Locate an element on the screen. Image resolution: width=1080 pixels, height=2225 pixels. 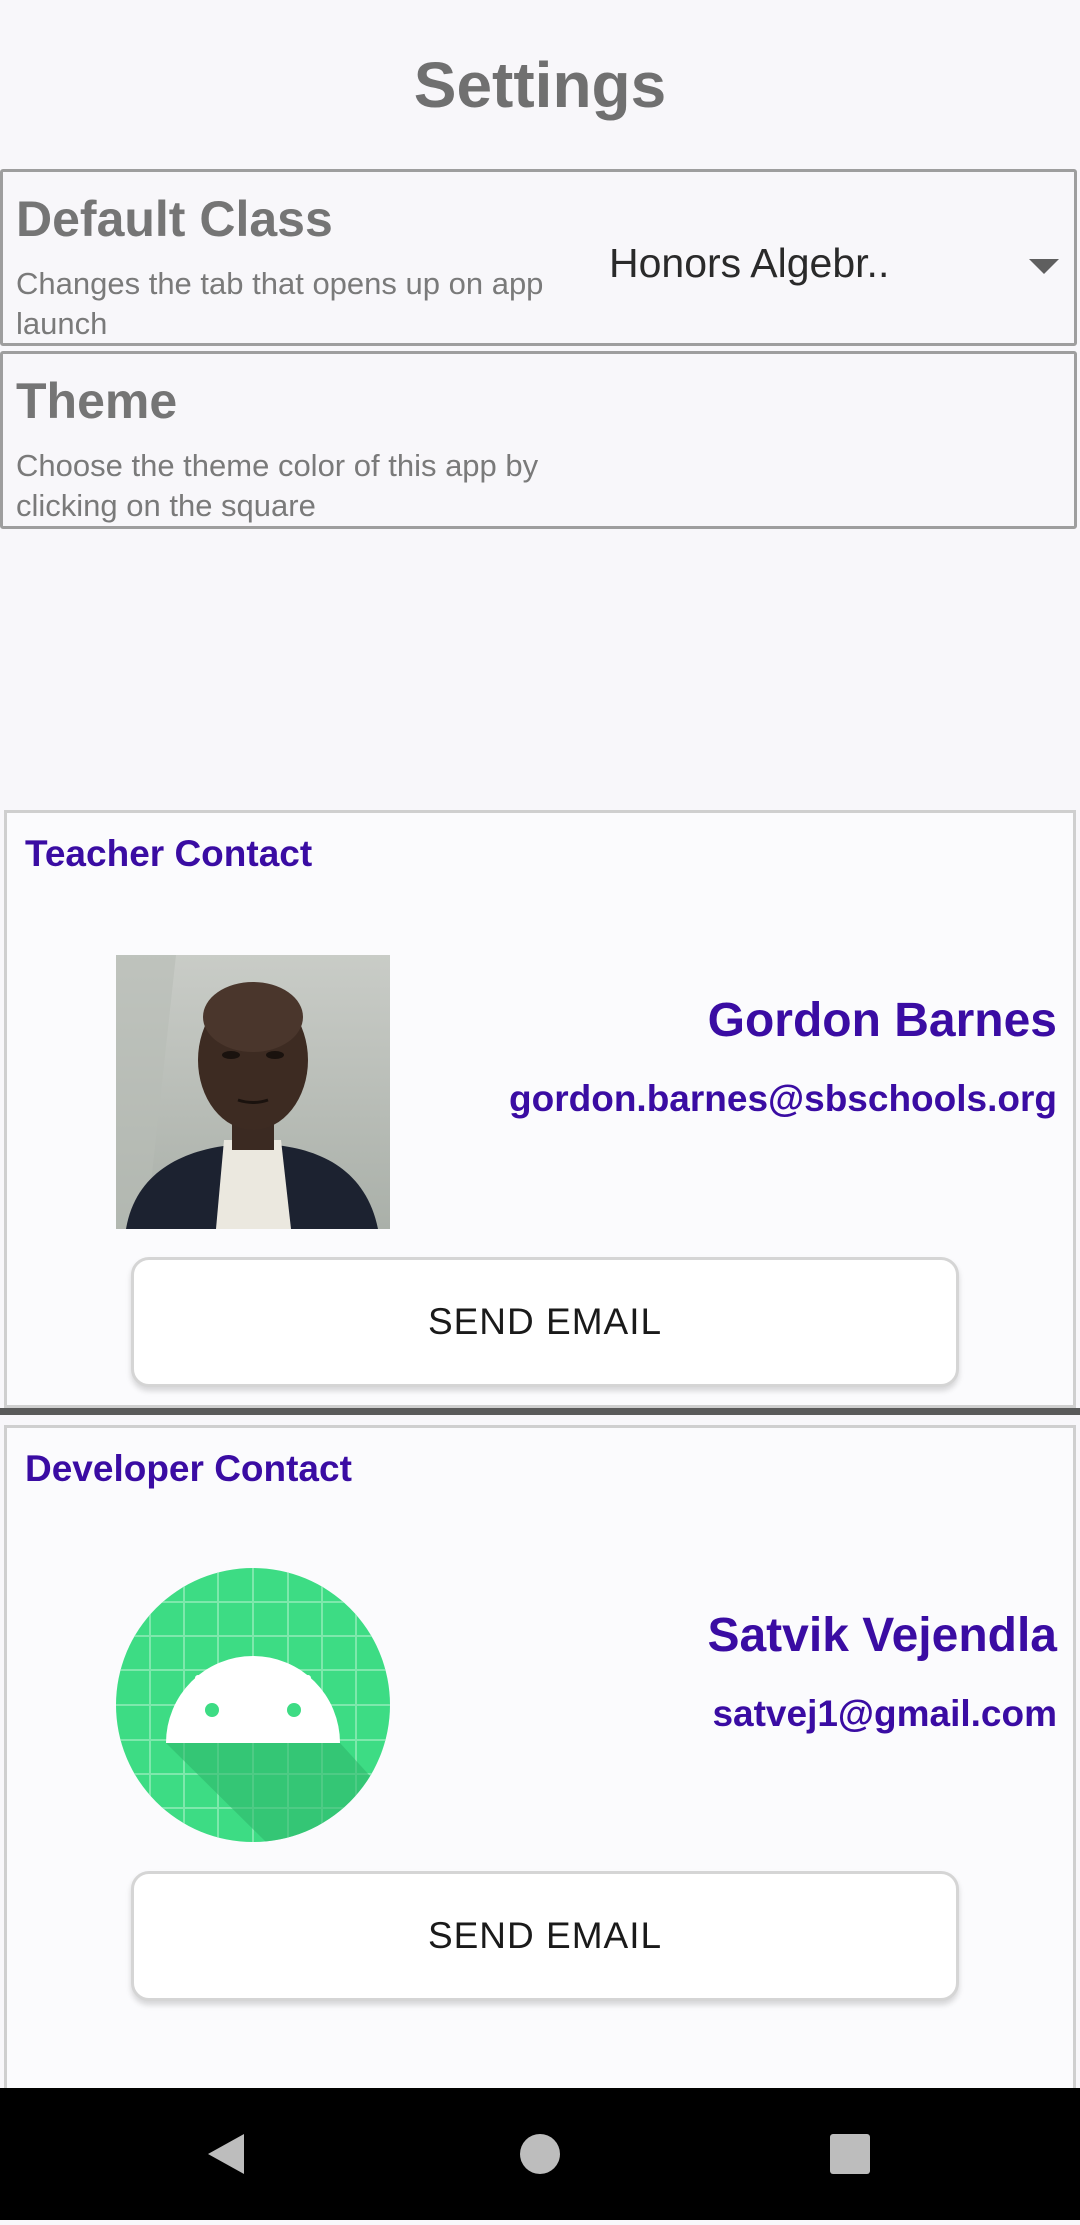
developer-avatar is located at coordinates (253, 1705).